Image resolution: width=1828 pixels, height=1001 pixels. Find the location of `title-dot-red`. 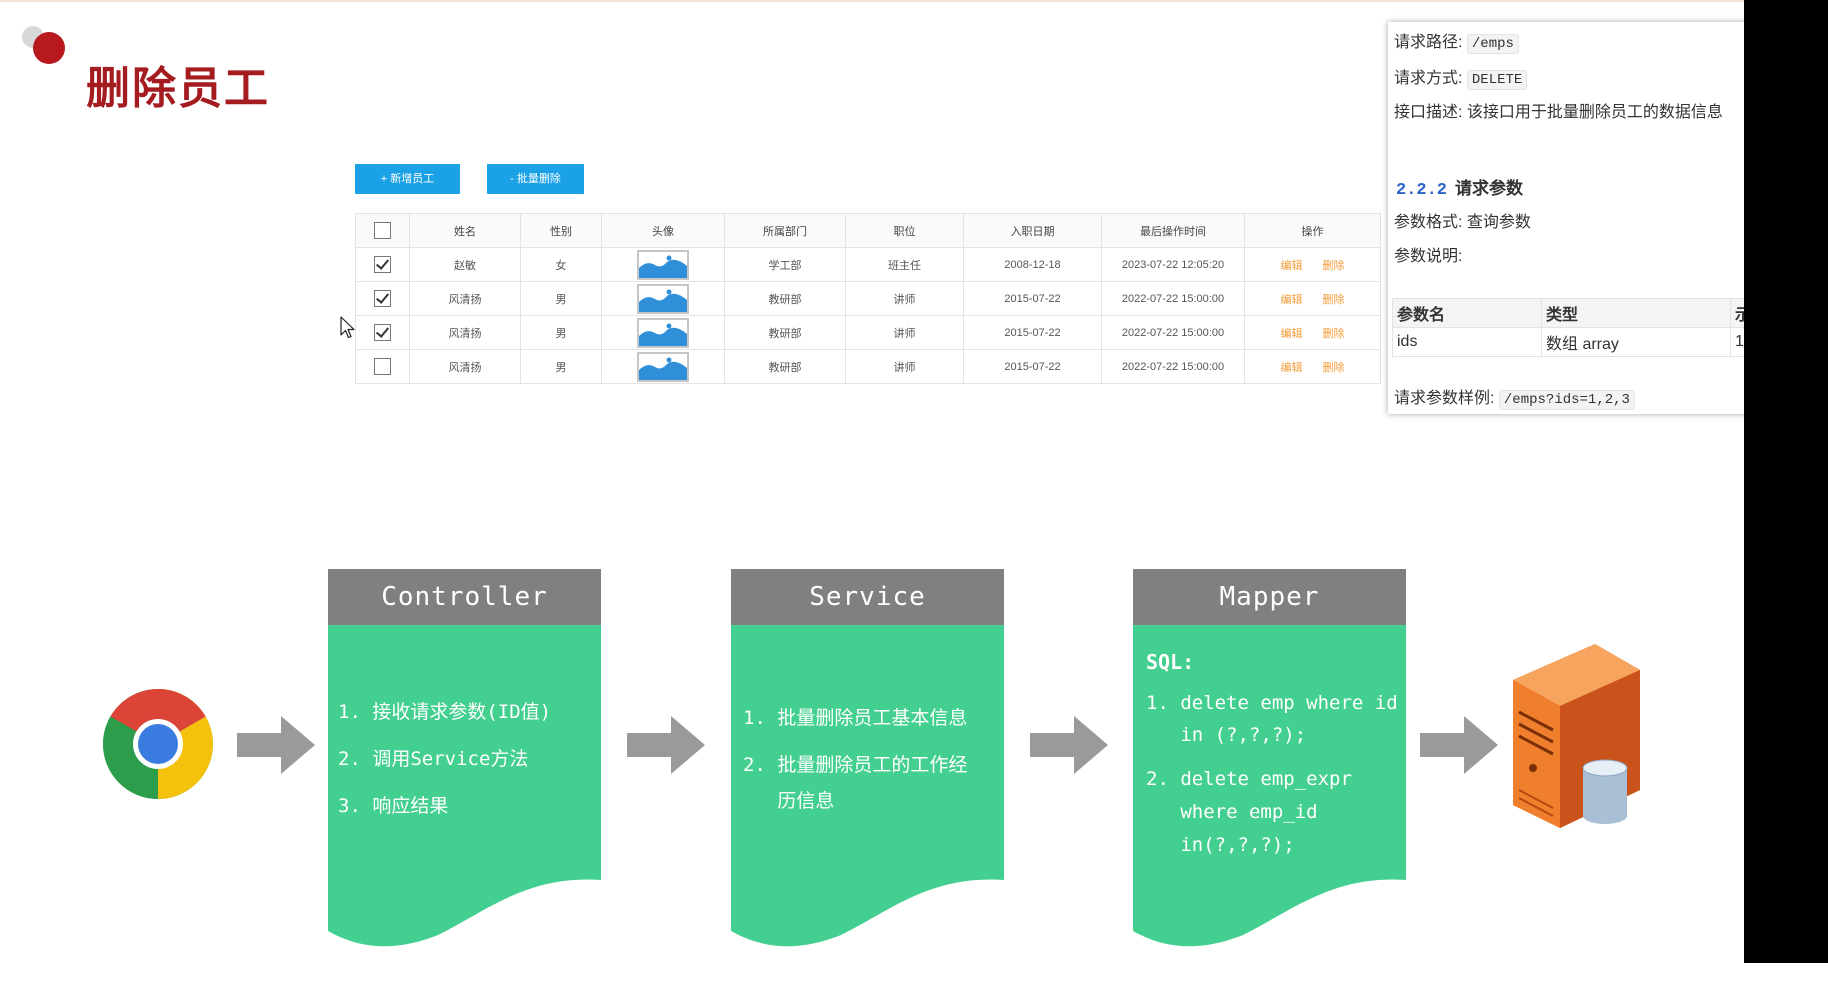

title-dot-red is located at coordinates (49, 48).